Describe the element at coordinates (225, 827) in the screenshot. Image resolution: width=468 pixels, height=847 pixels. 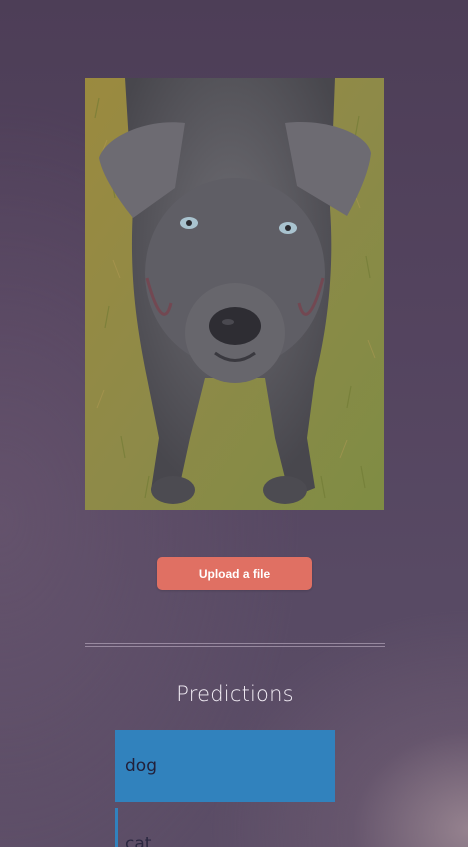
I see `prediction-item-cat: cat` at that location.